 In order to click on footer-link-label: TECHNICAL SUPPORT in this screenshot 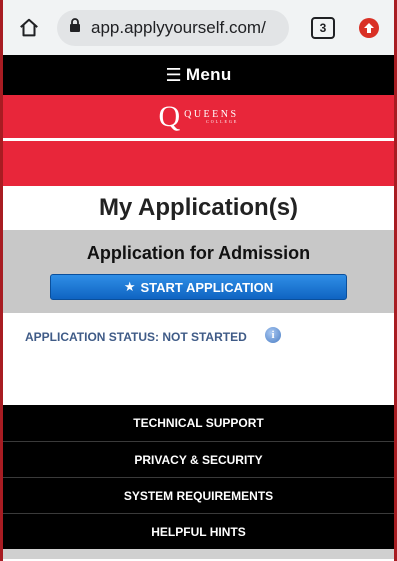, I will do `click(198, 423)`.